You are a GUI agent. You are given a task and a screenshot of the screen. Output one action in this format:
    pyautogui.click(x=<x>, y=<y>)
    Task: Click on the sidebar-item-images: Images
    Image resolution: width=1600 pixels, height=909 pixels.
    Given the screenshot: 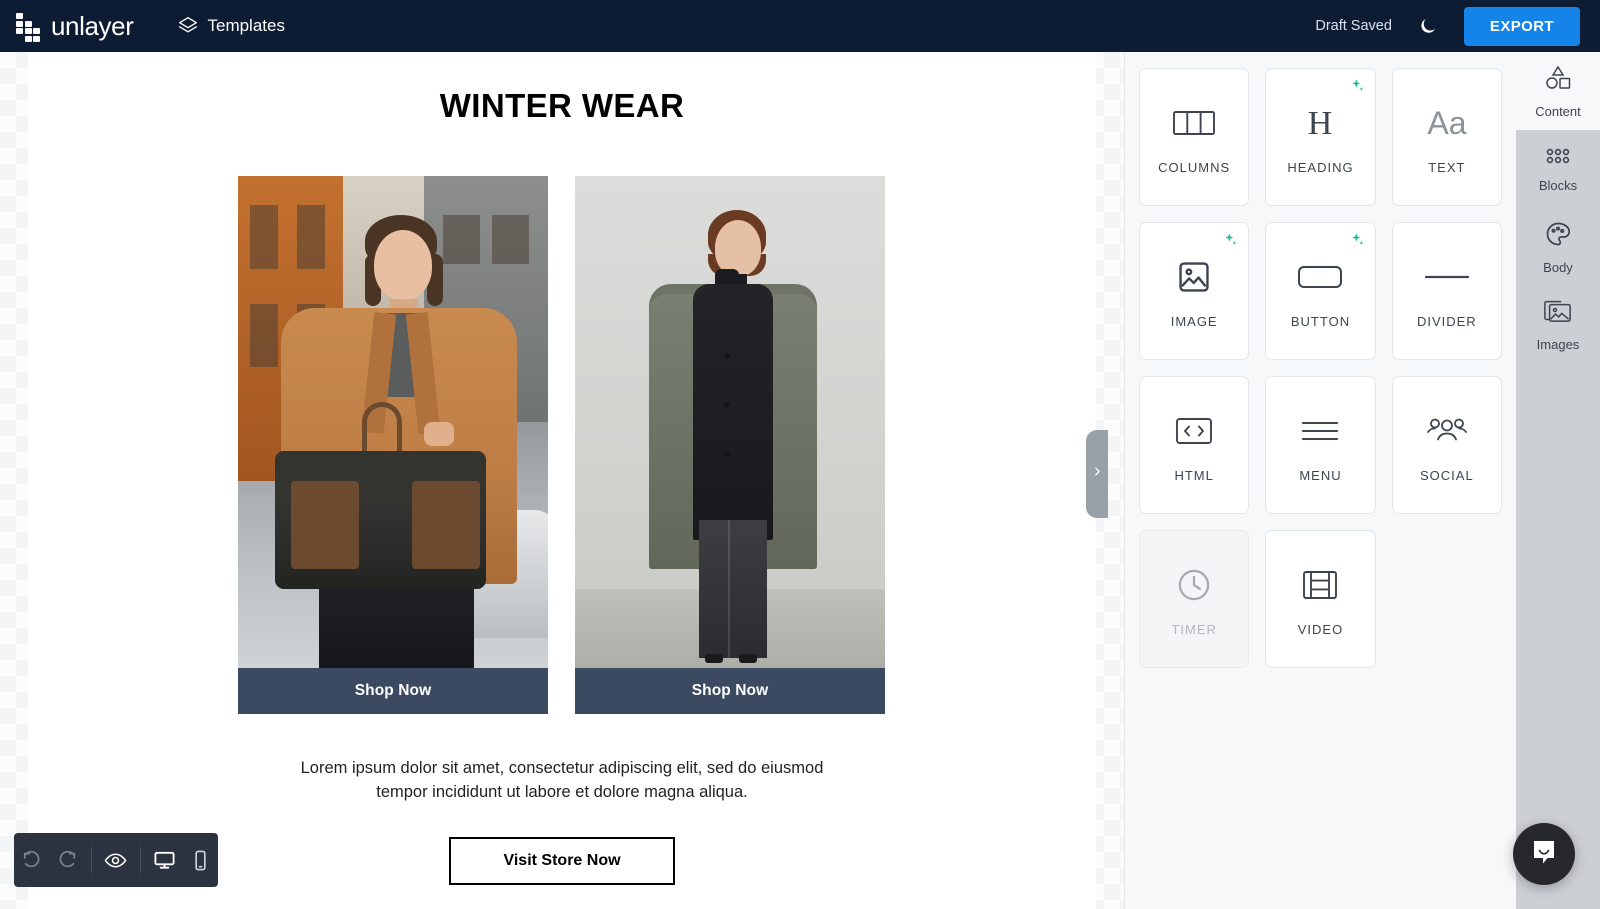 What is the action you would take?
    pyautogui.click(x=1558, y=325)
    